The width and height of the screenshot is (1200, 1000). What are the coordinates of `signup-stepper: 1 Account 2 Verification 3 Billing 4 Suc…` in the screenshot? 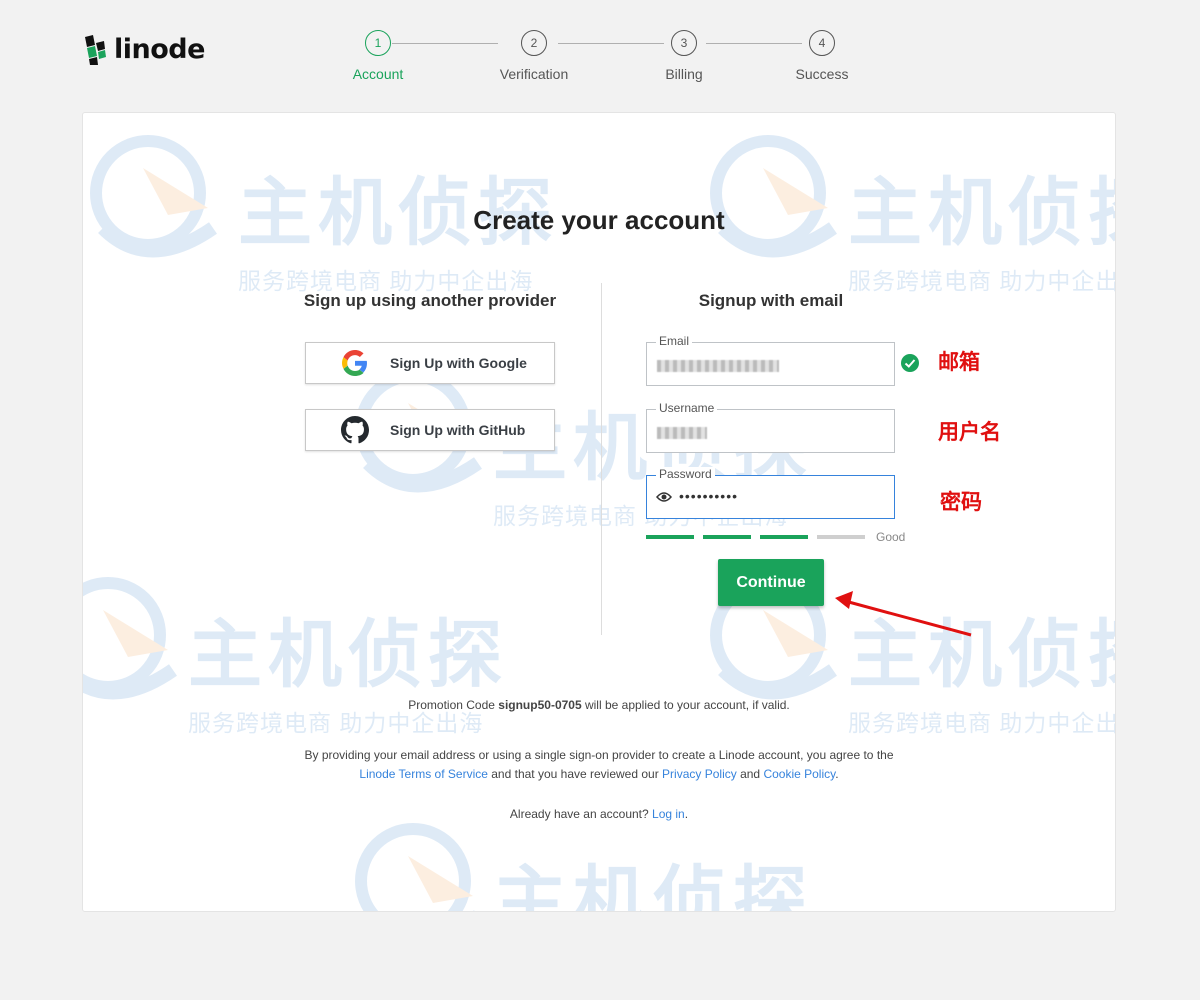 It's located at (600, 65).